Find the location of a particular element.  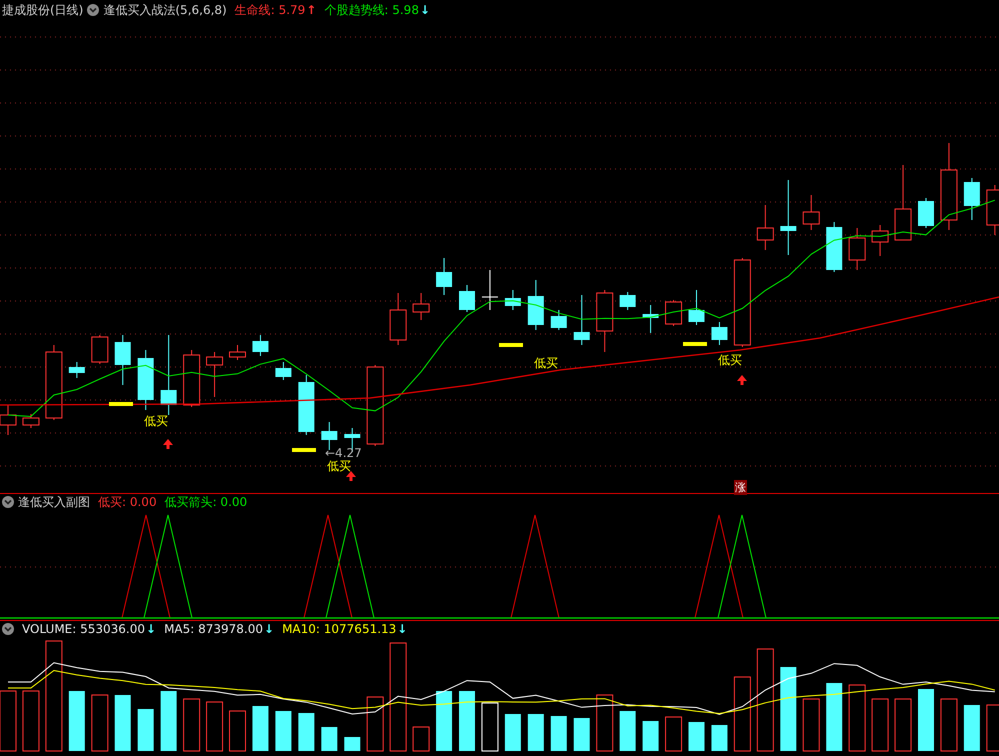

indicator-value: 个股趋势线: 5.98 is located at coordinates (371, 10).